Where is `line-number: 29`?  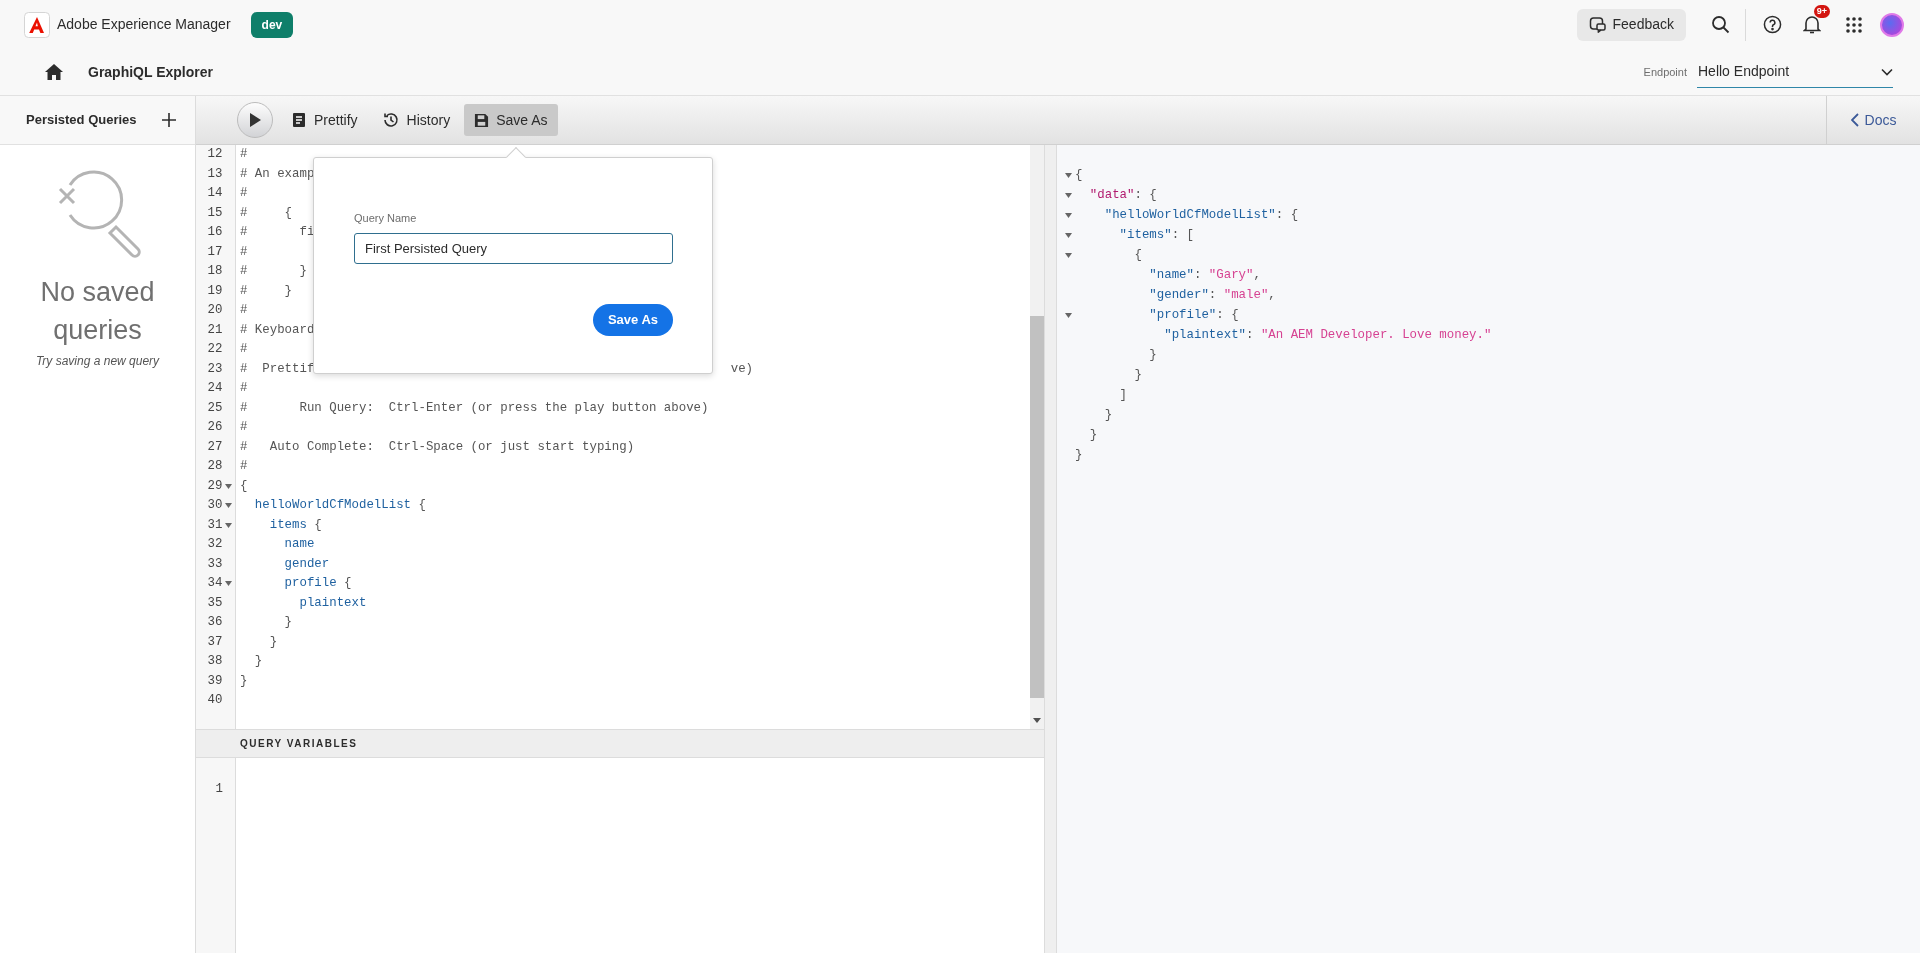
line-number: 29 is located at coordinates (214, 486).